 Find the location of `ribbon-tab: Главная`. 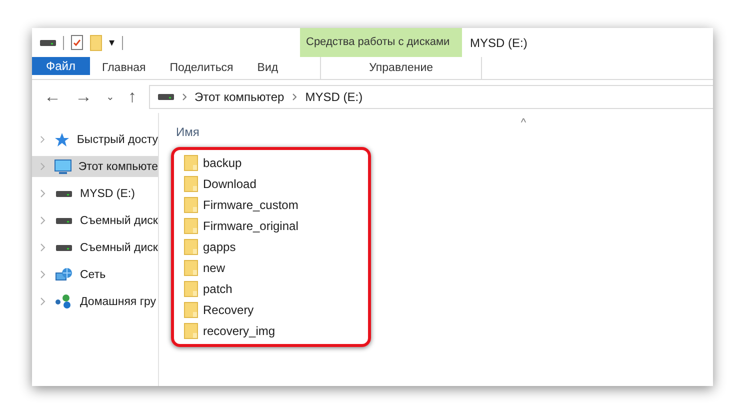

ribbon-tab: Главная is located at coordinates (124, 68).